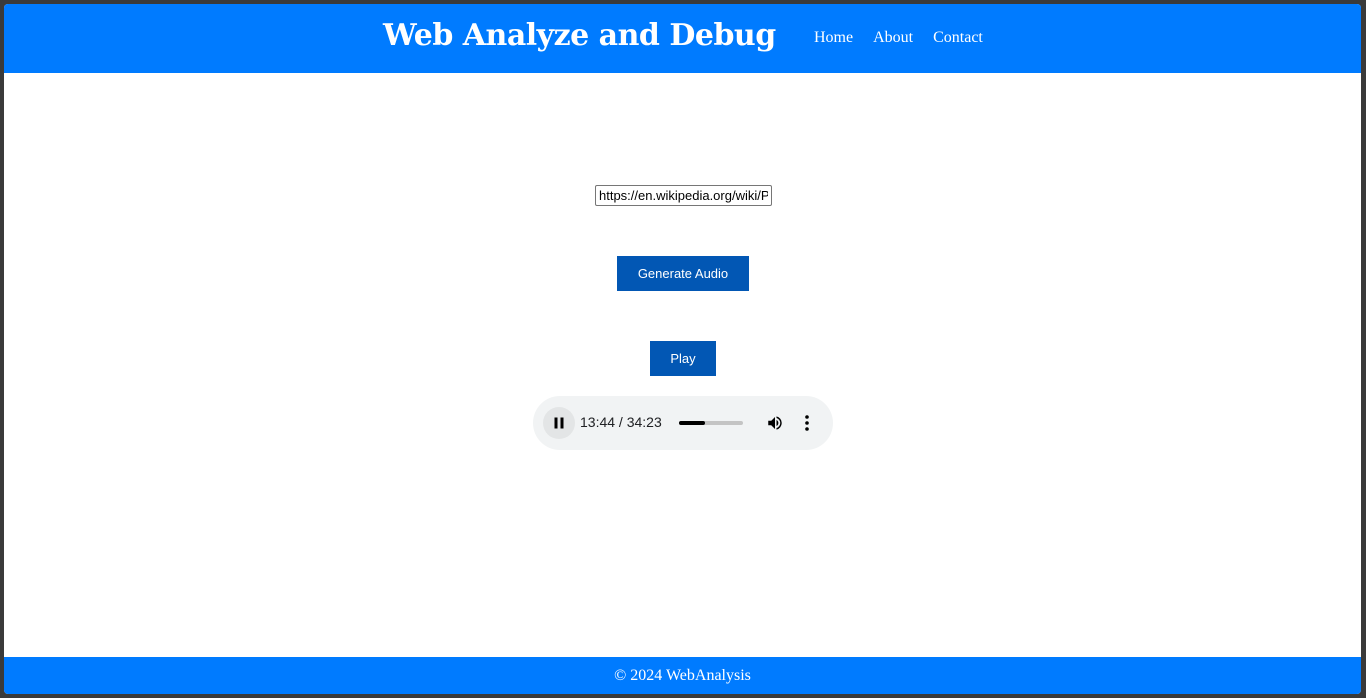 The width and height of the screenshot is (1366, 698). Describe the element at coordinates (683, 273) in the screenshot. I see `generate-audio-button: Generate Audio` at that location.